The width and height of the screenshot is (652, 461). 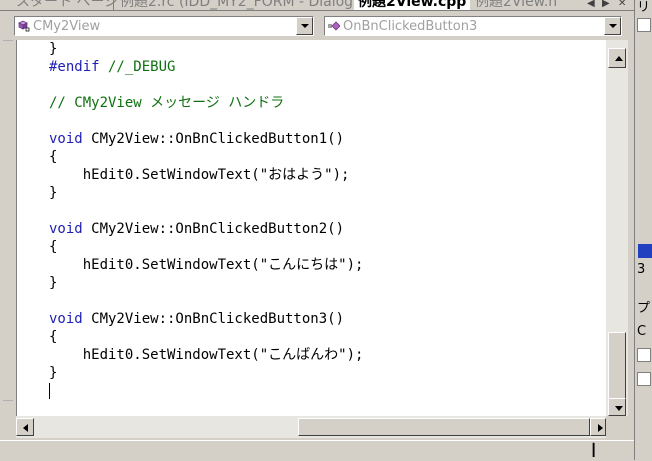 What do you see at coordinates (644, 355) in the screenshot?
I see `panel-grid-icon` at bounding box center [644, 355].